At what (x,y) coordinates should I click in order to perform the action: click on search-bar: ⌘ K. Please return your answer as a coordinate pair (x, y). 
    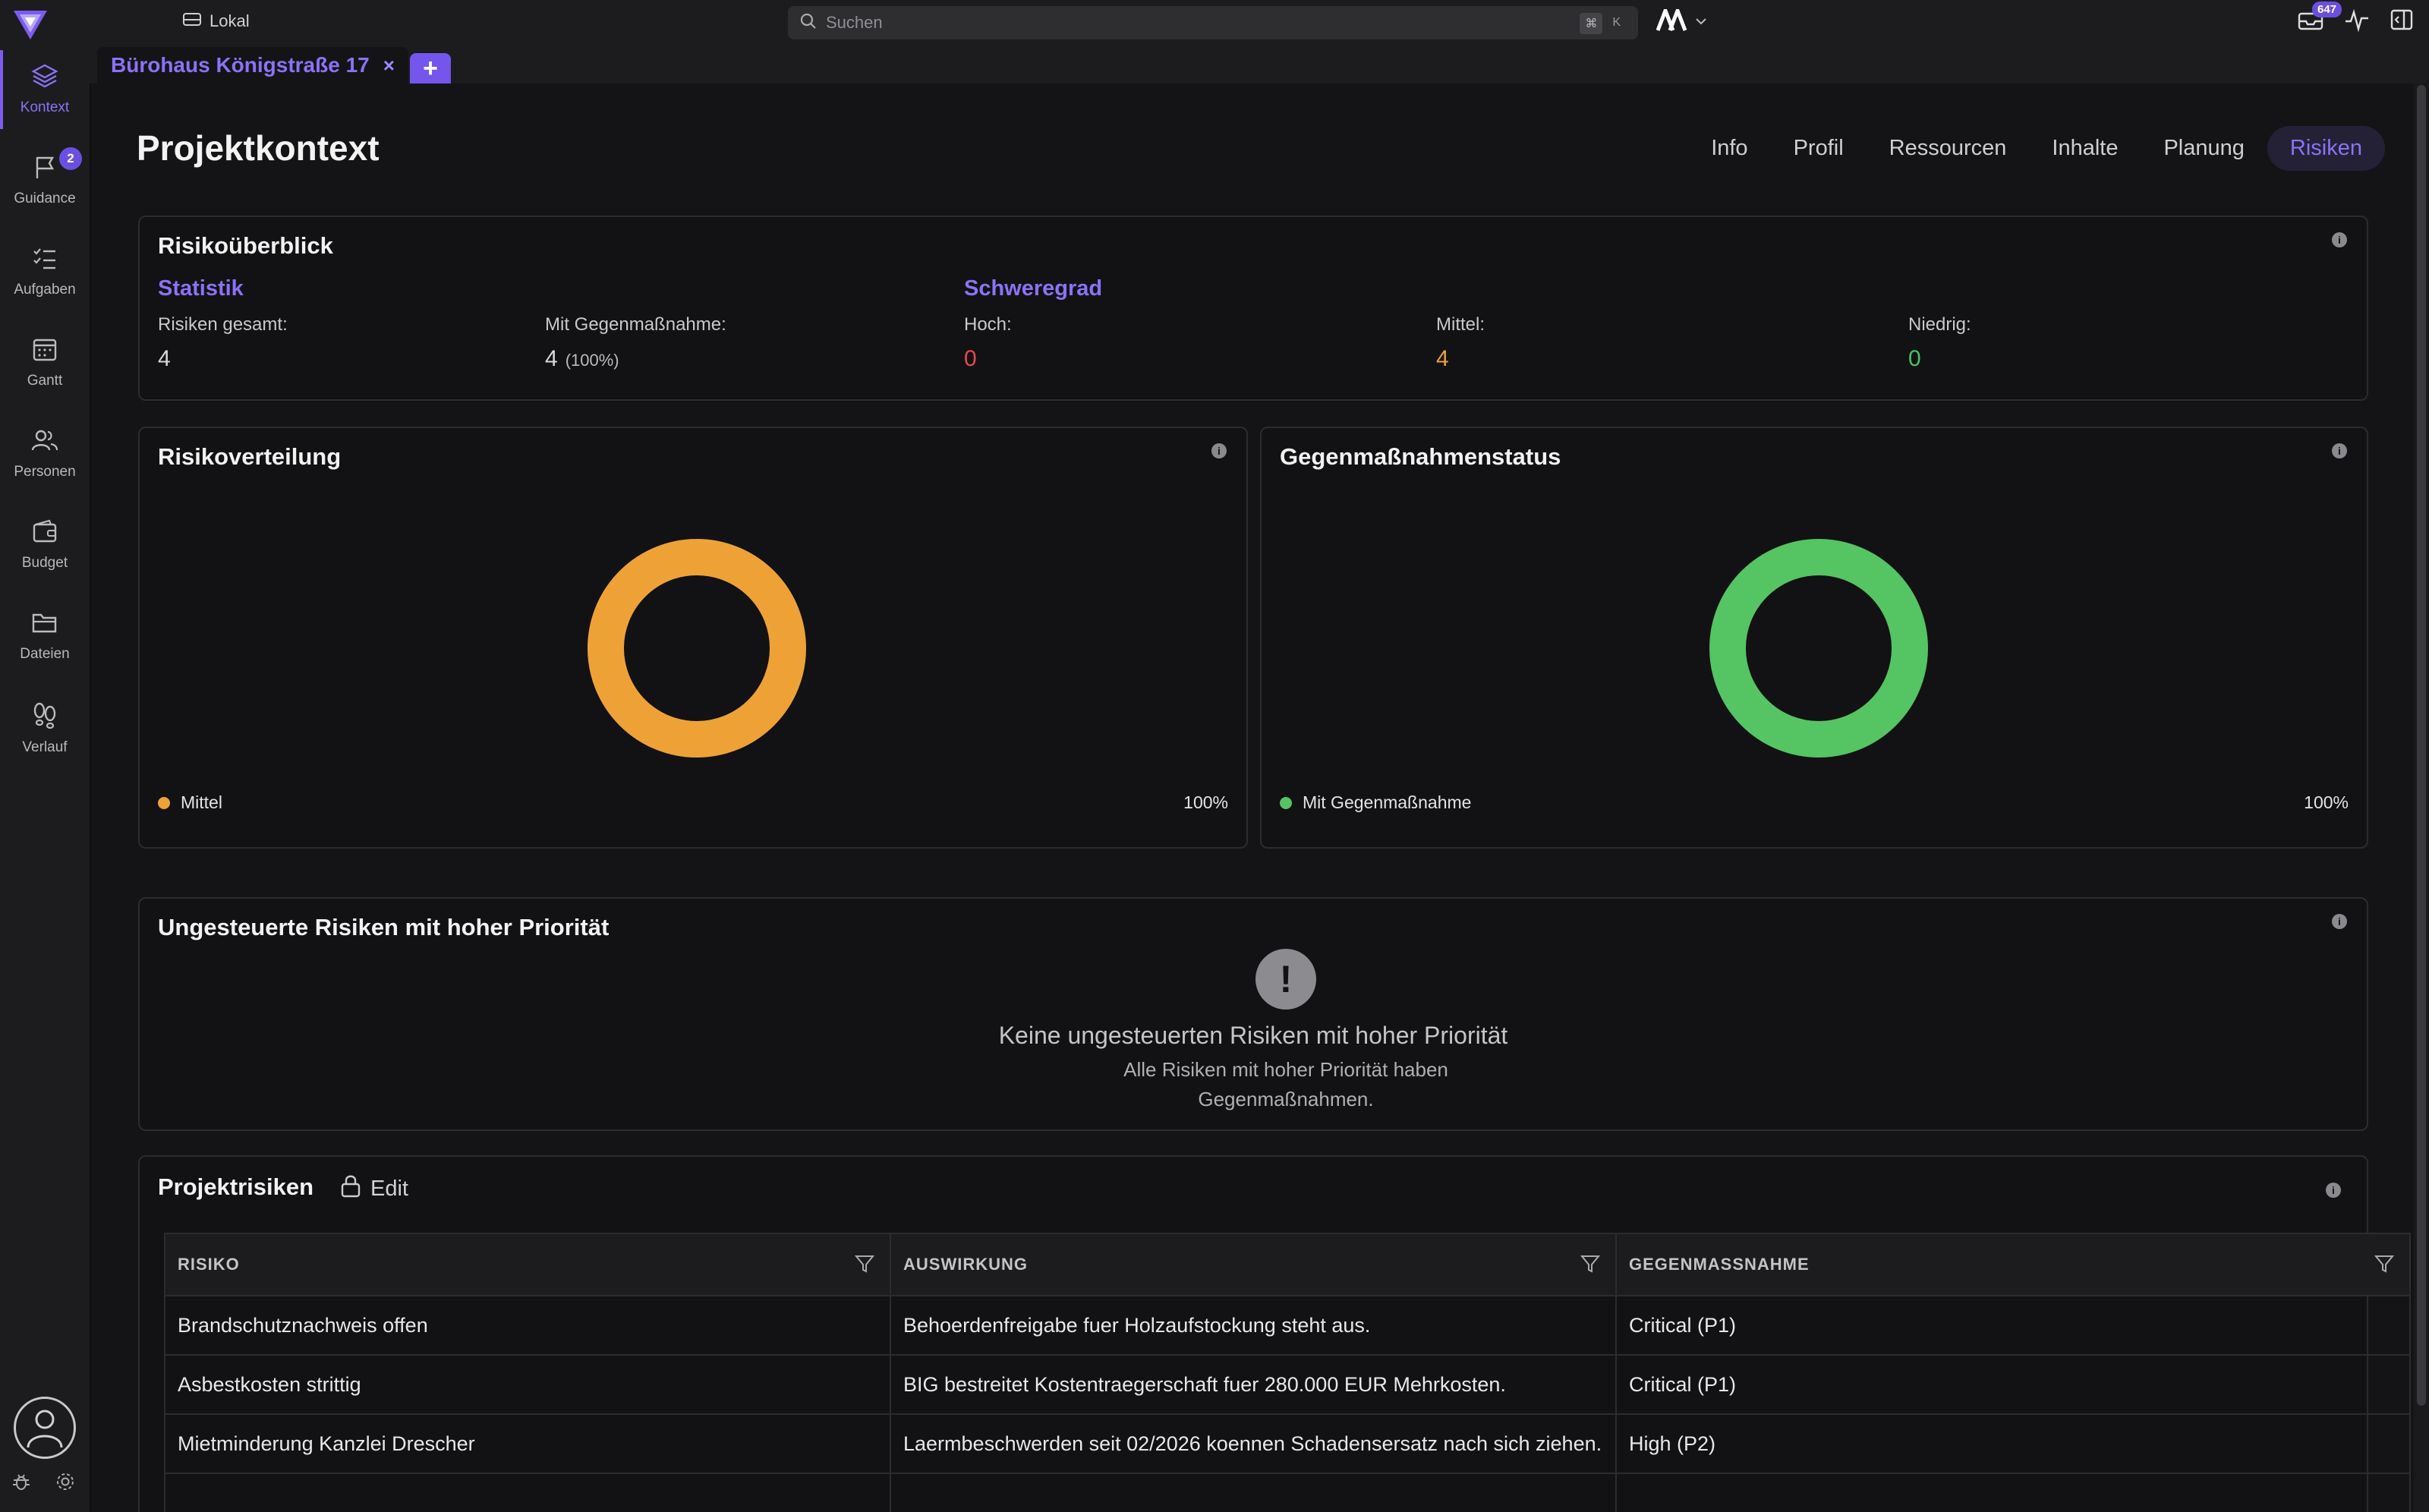
    Looking at the image, I should click on (1213, 22).